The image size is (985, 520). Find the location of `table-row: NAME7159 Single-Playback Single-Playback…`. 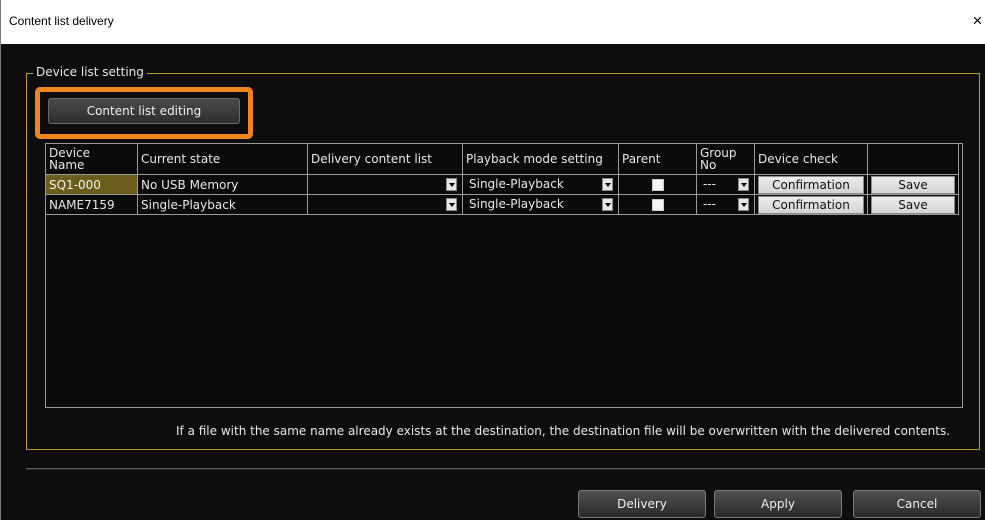

table-row: NAME7159 Single-Playback Single-Playback… is located at coordinates (502, 204).